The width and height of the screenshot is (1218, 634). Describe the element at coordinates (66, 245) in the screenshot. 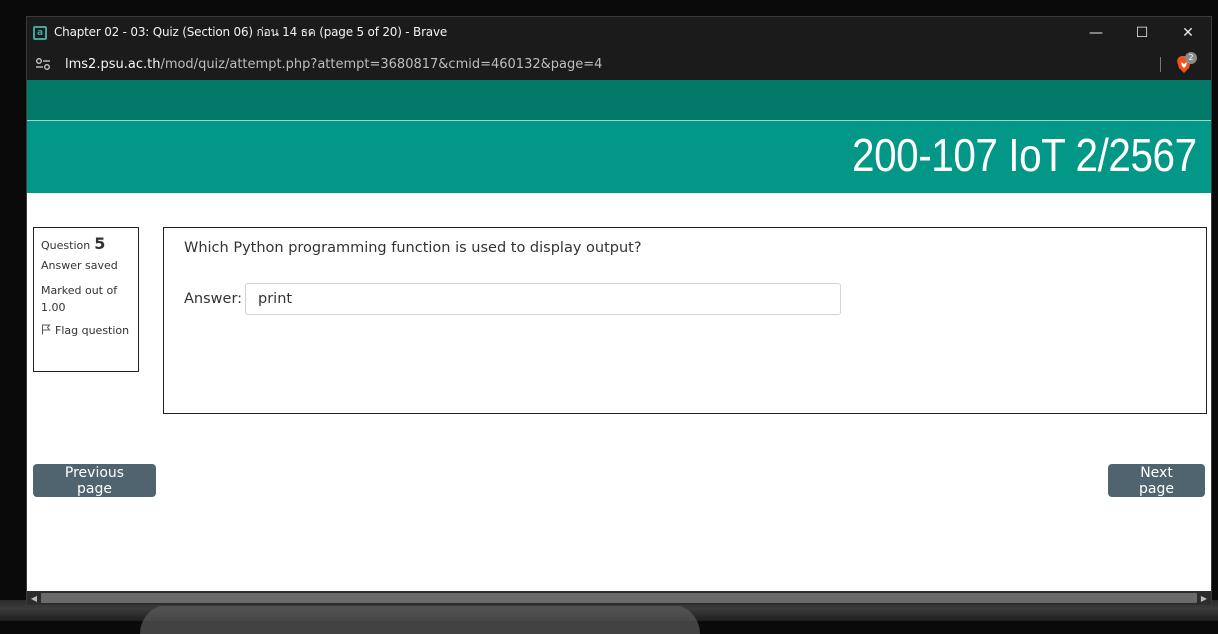

I see `question-number-label: Question` at that location.